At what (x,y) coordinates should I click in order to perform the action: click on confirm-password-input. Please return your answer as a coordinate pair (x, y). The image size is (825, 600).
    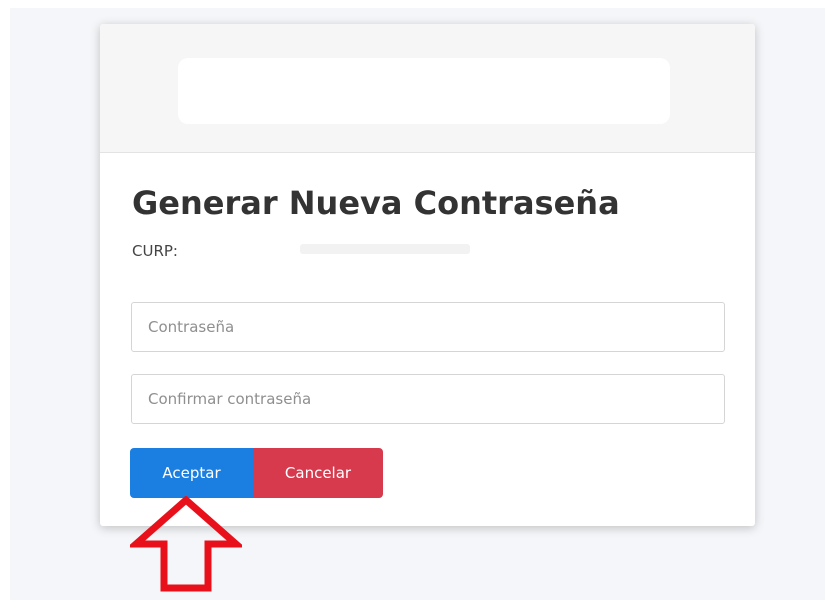
    Looking at the image, I should click on (428, 399).